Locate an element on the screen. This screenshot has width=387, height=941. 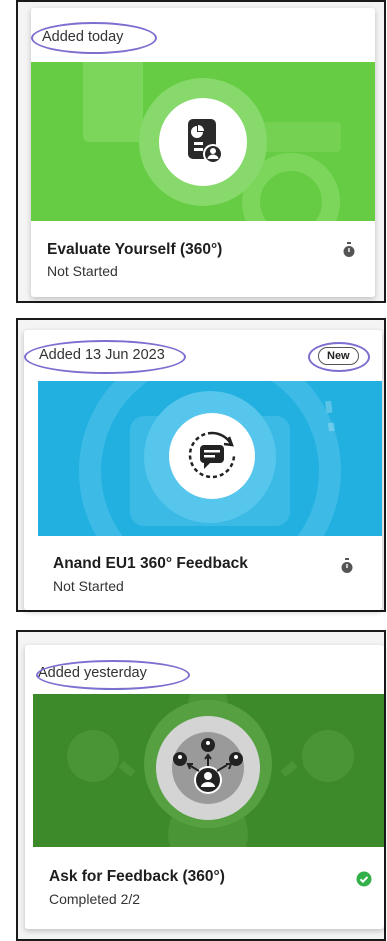
highlight-oval-badge is located at coordinates (339, 357).